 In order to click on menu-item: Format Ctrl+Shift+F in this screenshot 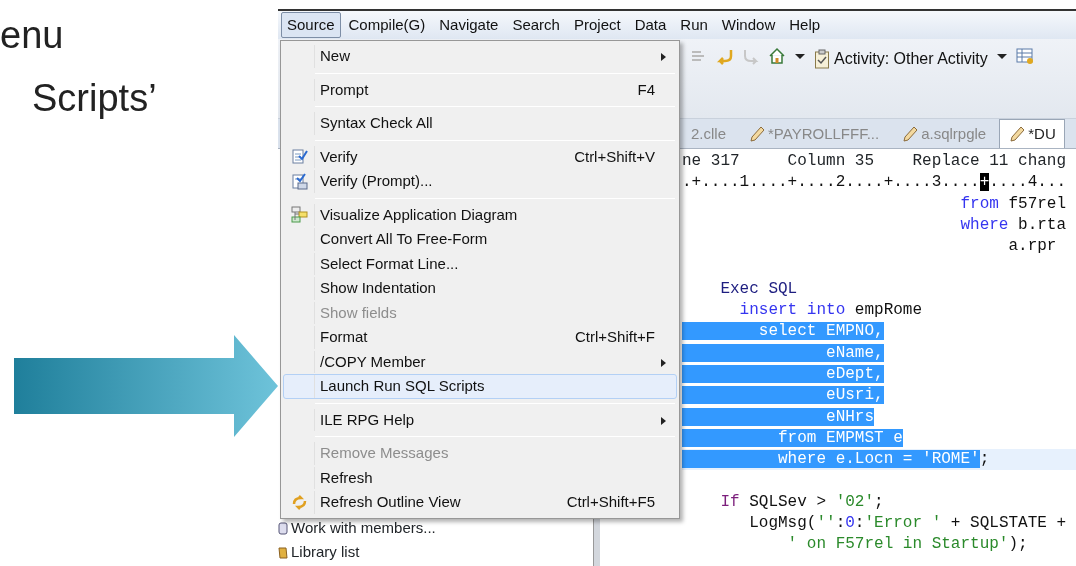, I will do `click(480, 337)`.